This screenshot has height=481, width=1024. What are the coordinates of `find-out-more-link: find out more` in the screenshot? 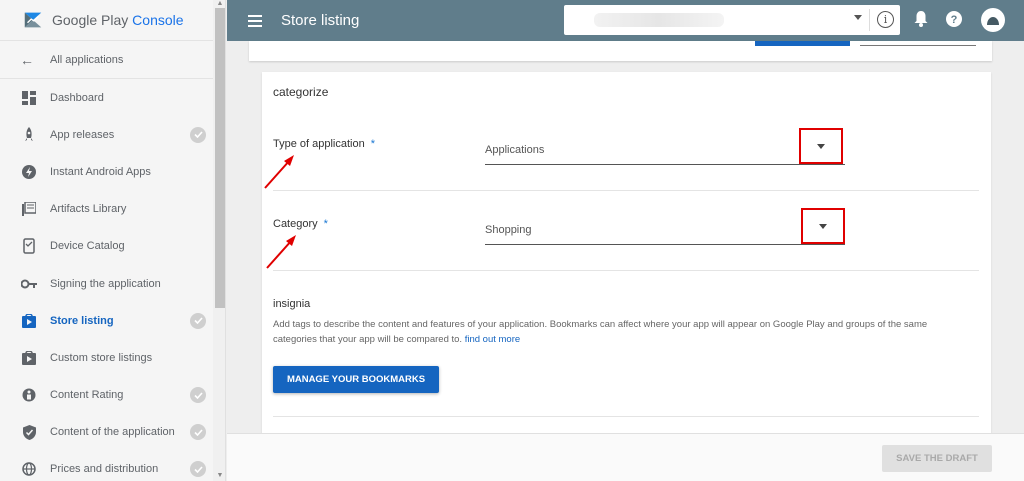 It's located at (492, 339).